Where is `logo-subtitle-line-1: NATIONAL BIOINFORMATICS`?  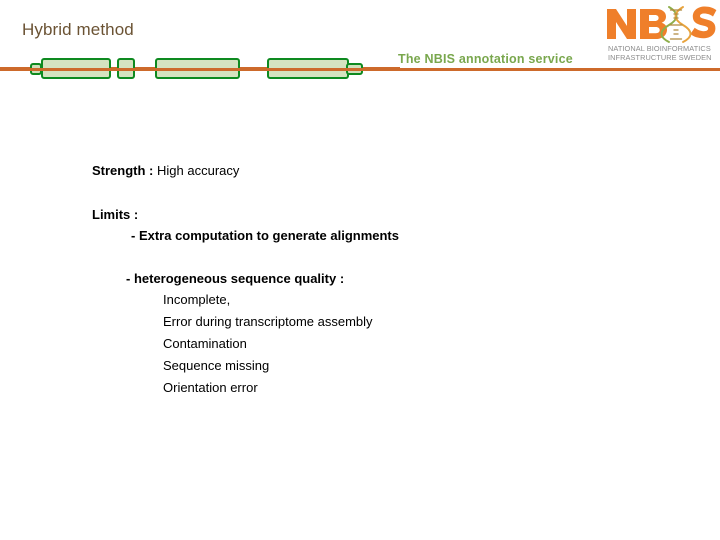
logo-subtitle-line-1: NATIONAL BIOINFORMATICS is located at coordinates (659, 48).